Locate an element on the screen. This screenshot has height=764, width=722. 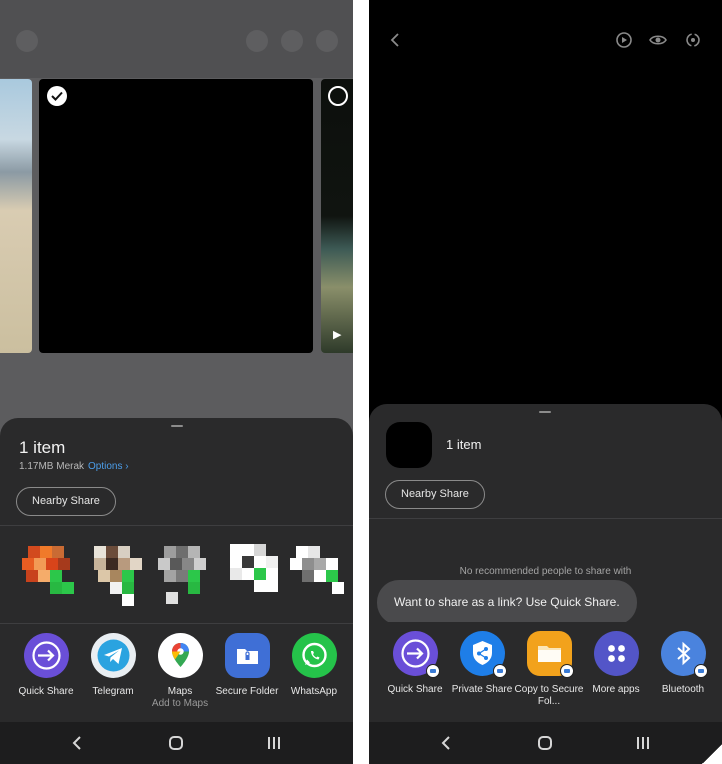
app-label: Telegram is located at coordinates (113, 691).